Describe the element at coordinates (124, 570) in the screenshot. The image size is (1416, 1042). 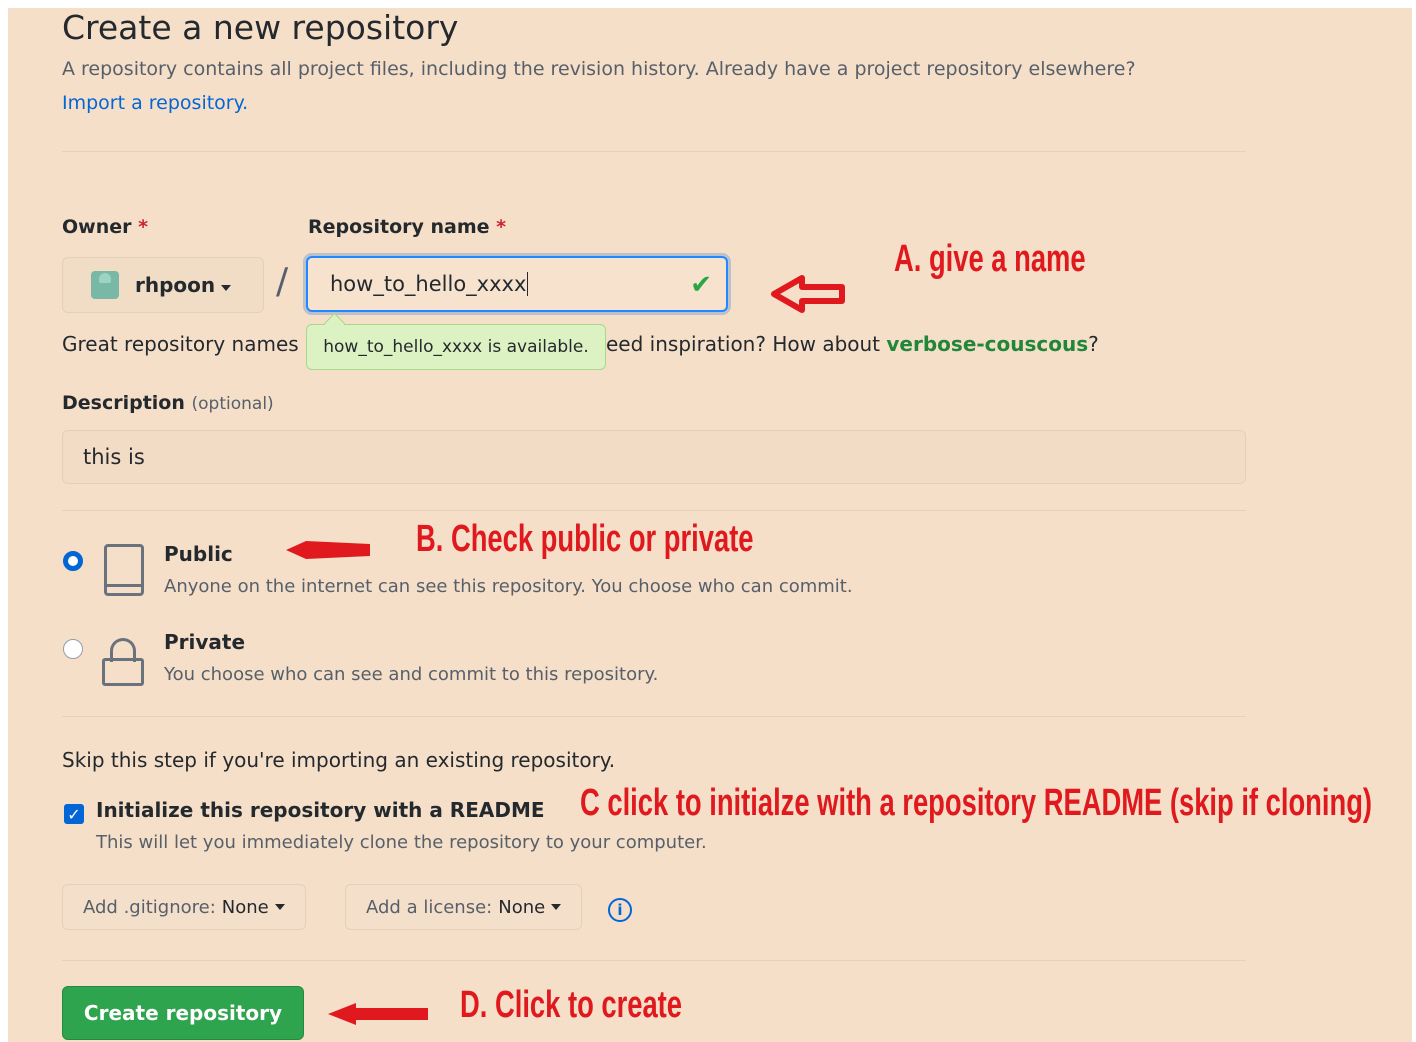
I see `repo-icon` at that location.